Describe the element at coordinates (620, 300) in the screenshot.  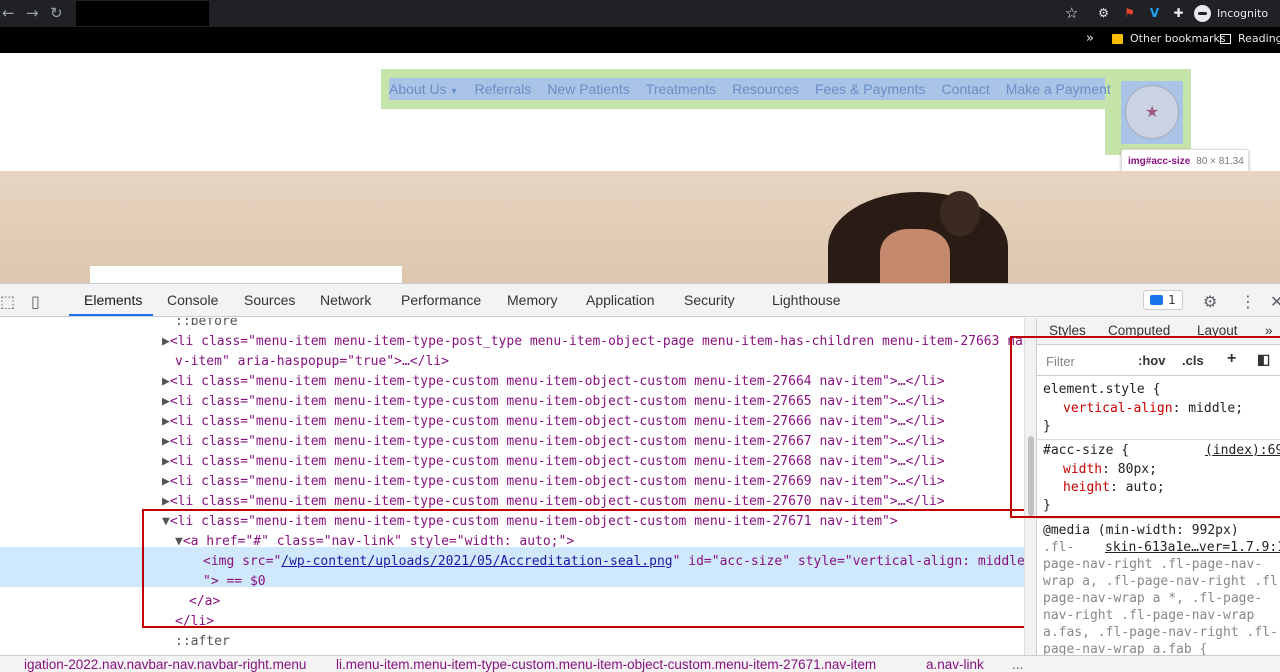
I see `tab-application: Application` at that location.